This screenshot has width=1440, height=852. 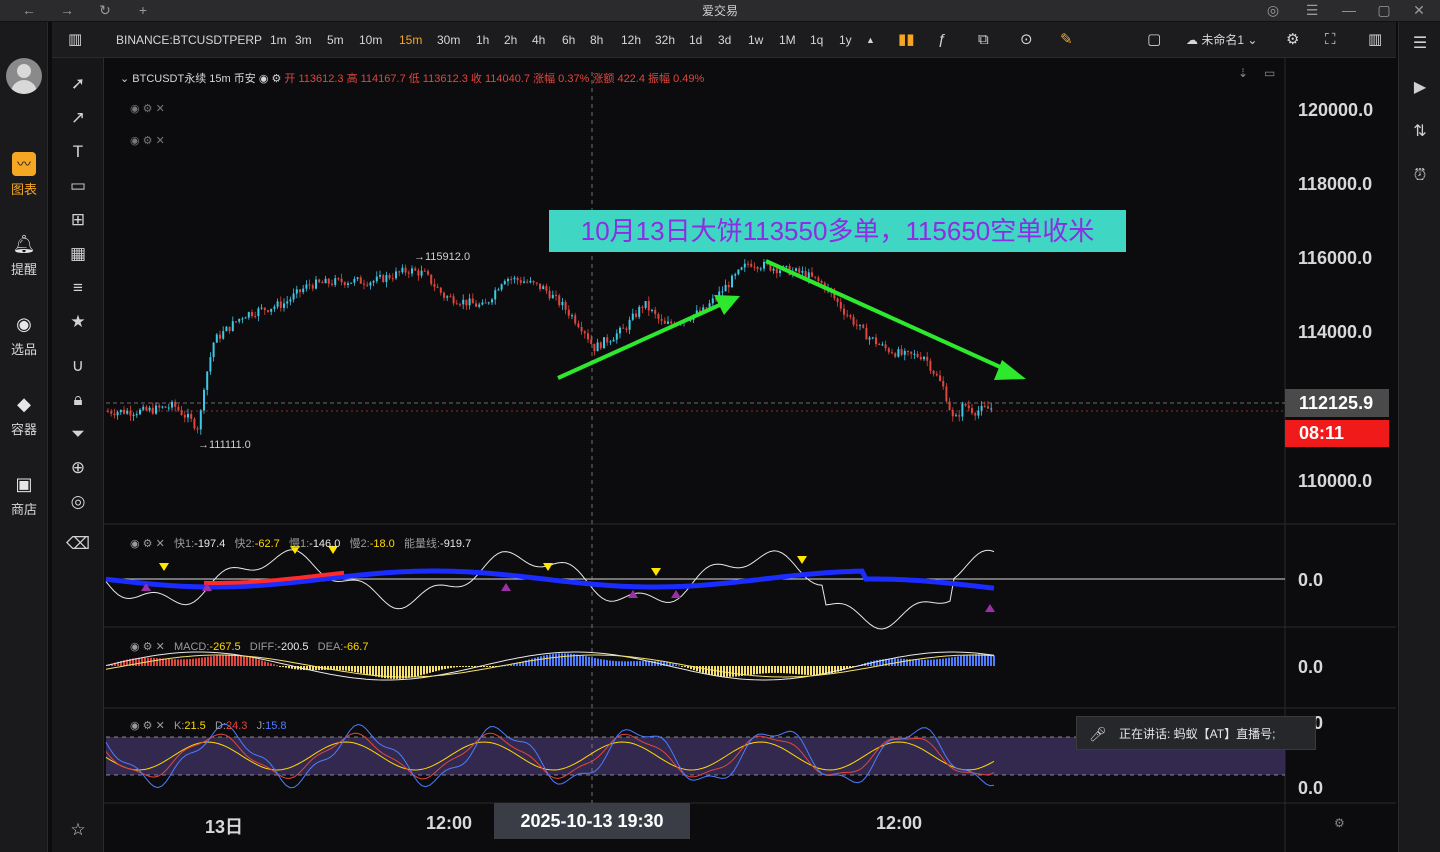 What do you see at coordinates (78, 254) in the screenshot?
I see `grid-tool-icon: ▦` at bounding box center [78, 254].